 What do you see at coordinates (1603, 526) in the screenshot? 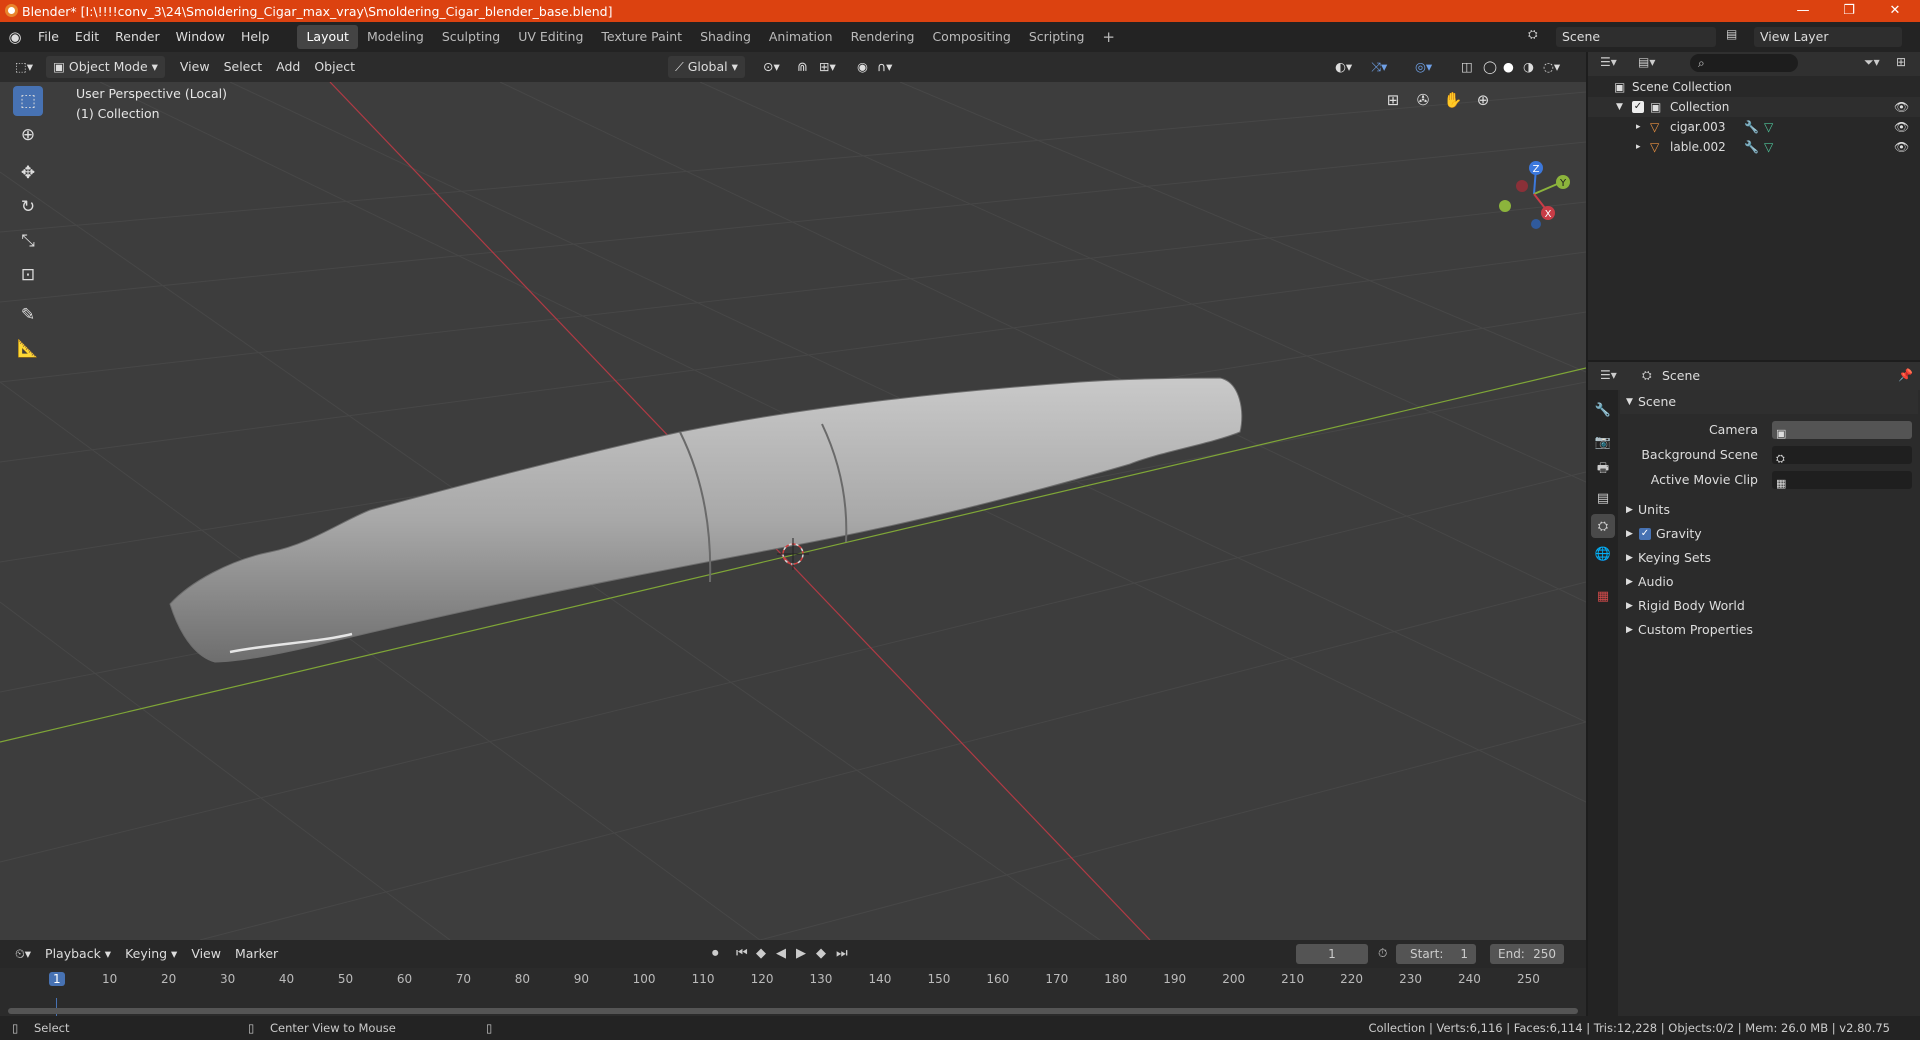
I see `scene-tab-icon: ⛭` at bounding box center [1603, 526].